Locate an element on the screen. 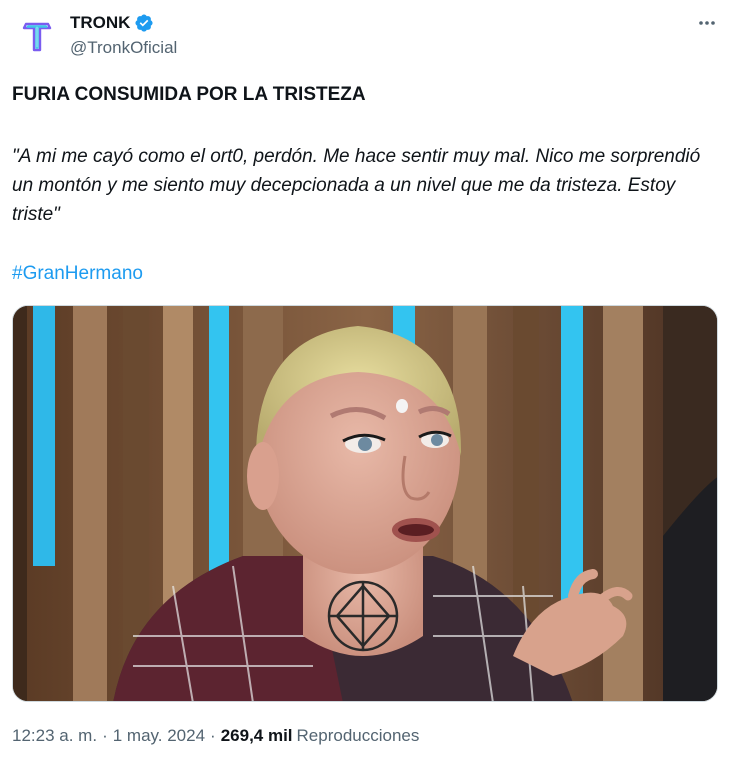 This screenshot has height=757, width=737. verified-badge-icon is located at coordinates (144, 23).